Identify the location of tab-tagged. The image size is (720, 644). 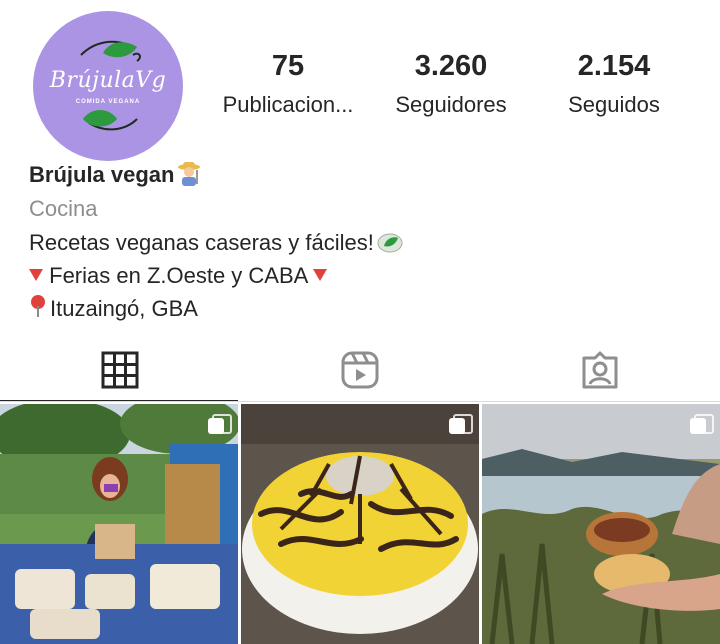
(600, 370).